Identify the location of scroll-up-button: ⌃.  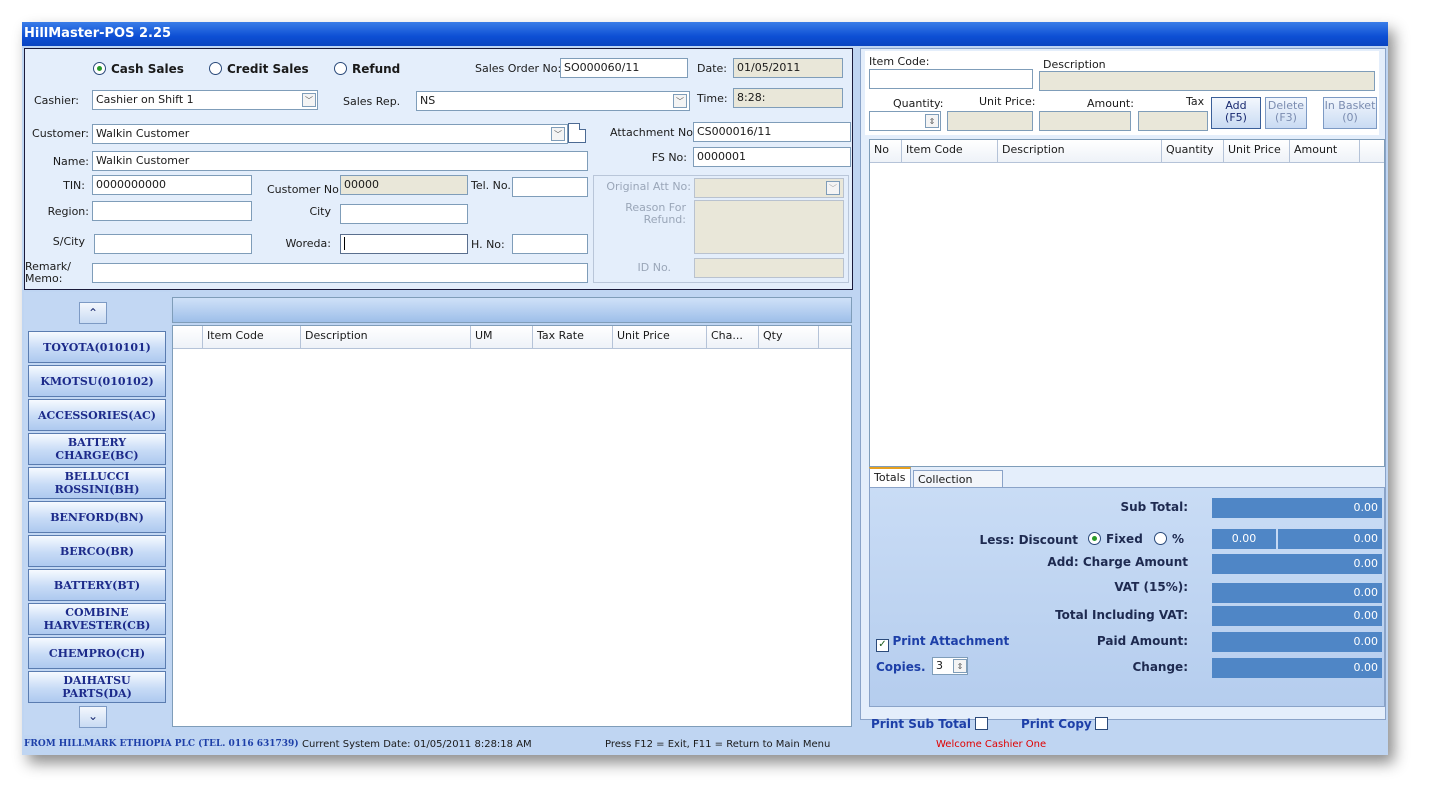
(93, 313).